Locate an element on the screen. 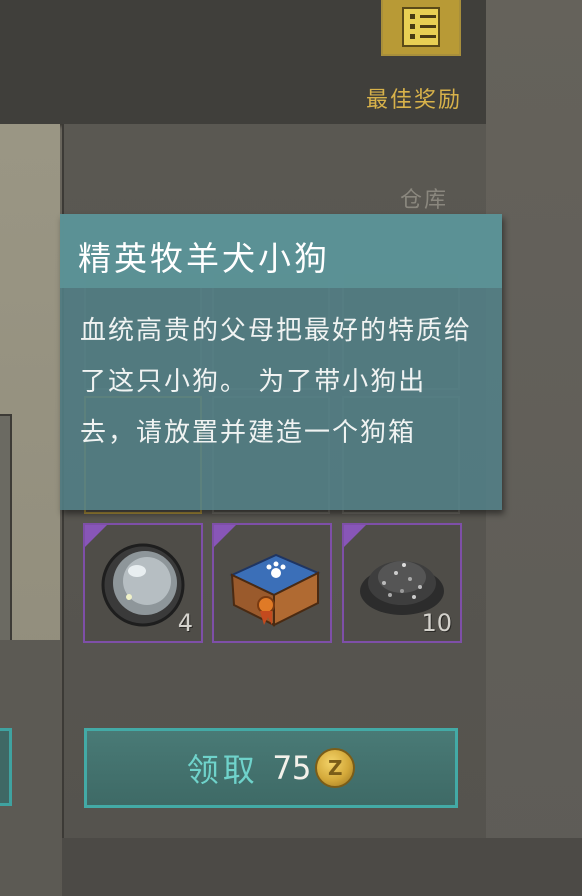 Image resolution: width=582 pixels, height=896 pixels. item-slot-gravel: 10 is located at coordinates (402, 583).